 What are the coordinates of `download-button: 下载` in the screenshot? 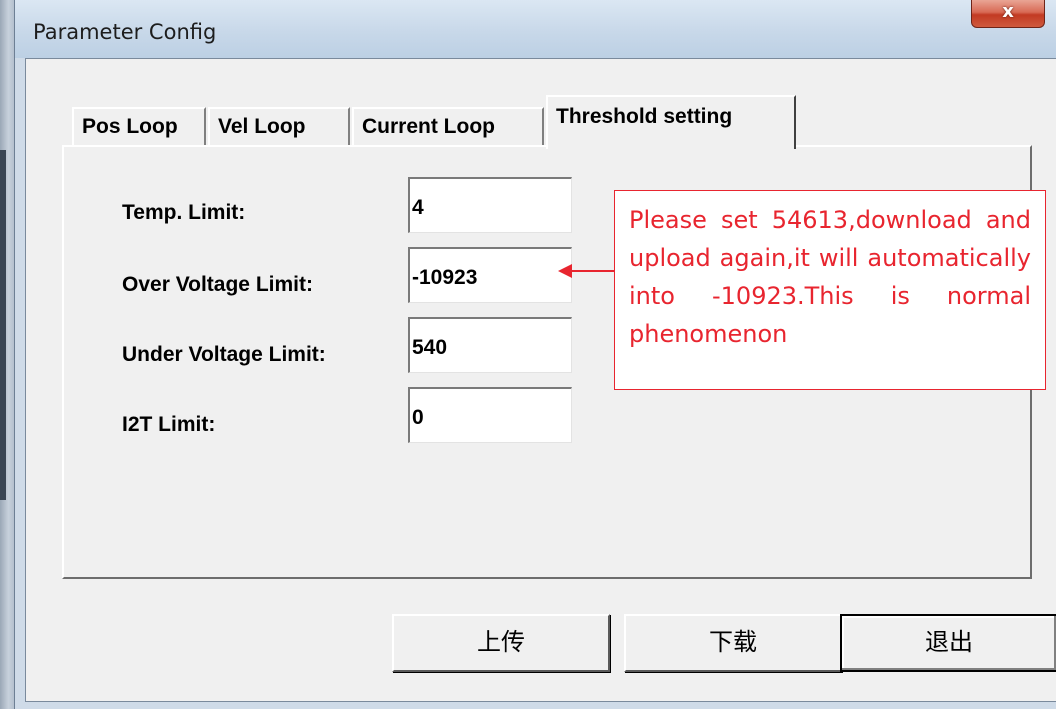 It's located at (733, 643).